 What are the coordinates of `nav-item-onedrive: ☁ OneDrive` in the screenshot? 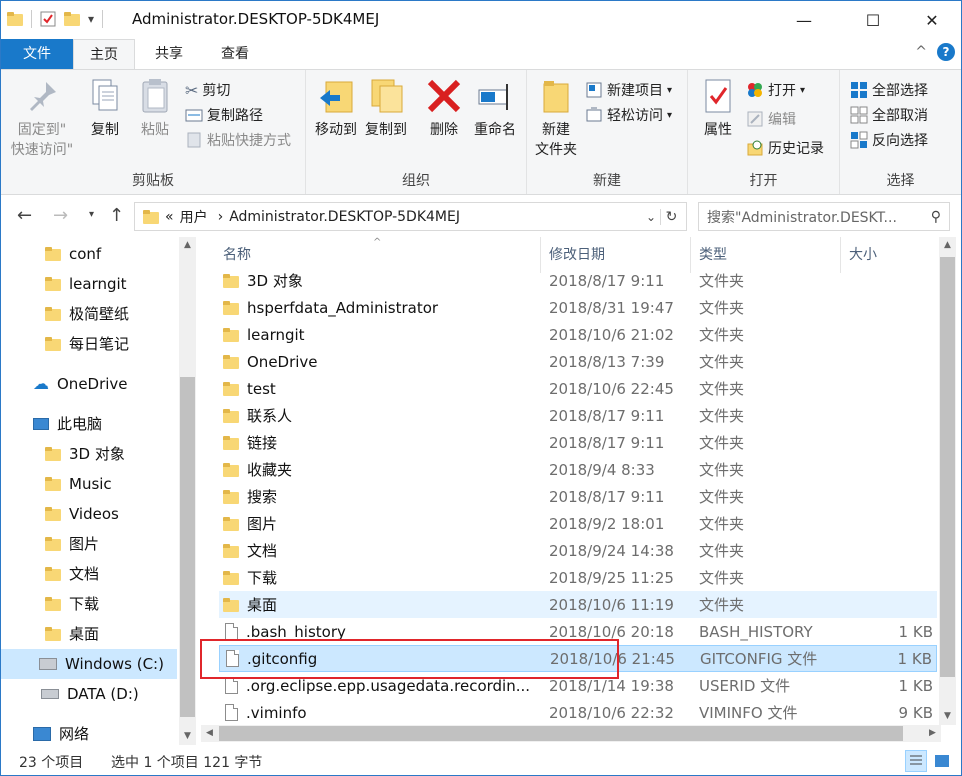 It's located at (80, 384).